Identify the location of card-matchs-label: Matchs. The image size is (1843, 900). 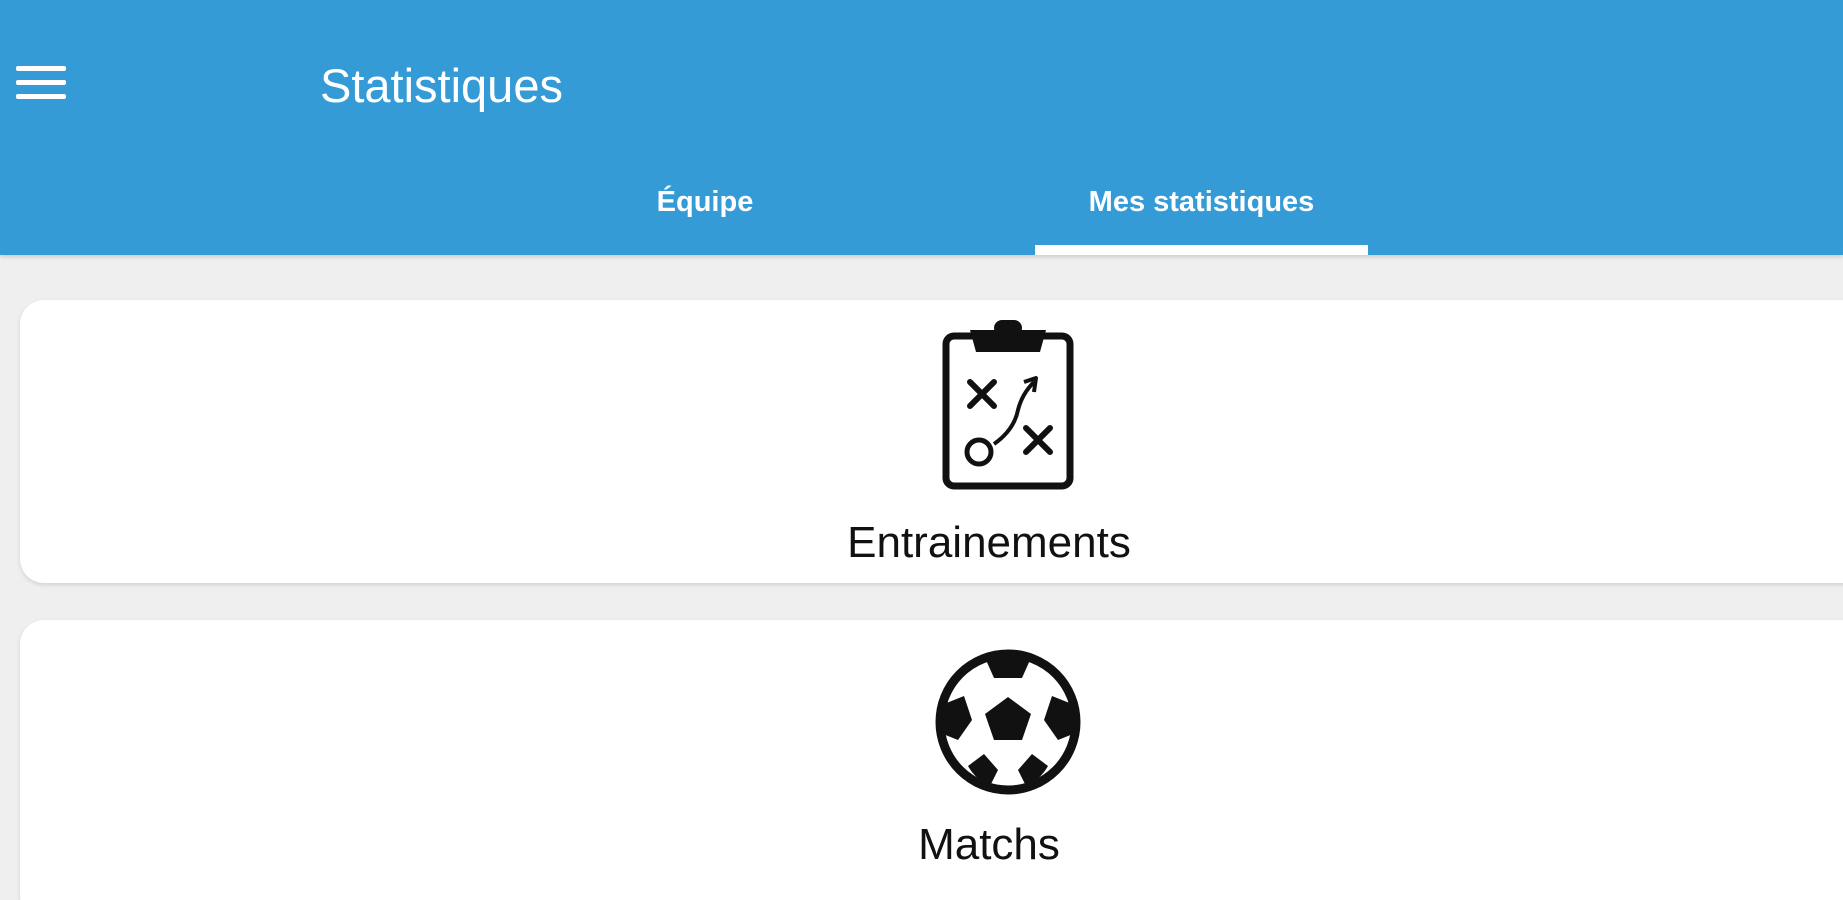
(989, 844).